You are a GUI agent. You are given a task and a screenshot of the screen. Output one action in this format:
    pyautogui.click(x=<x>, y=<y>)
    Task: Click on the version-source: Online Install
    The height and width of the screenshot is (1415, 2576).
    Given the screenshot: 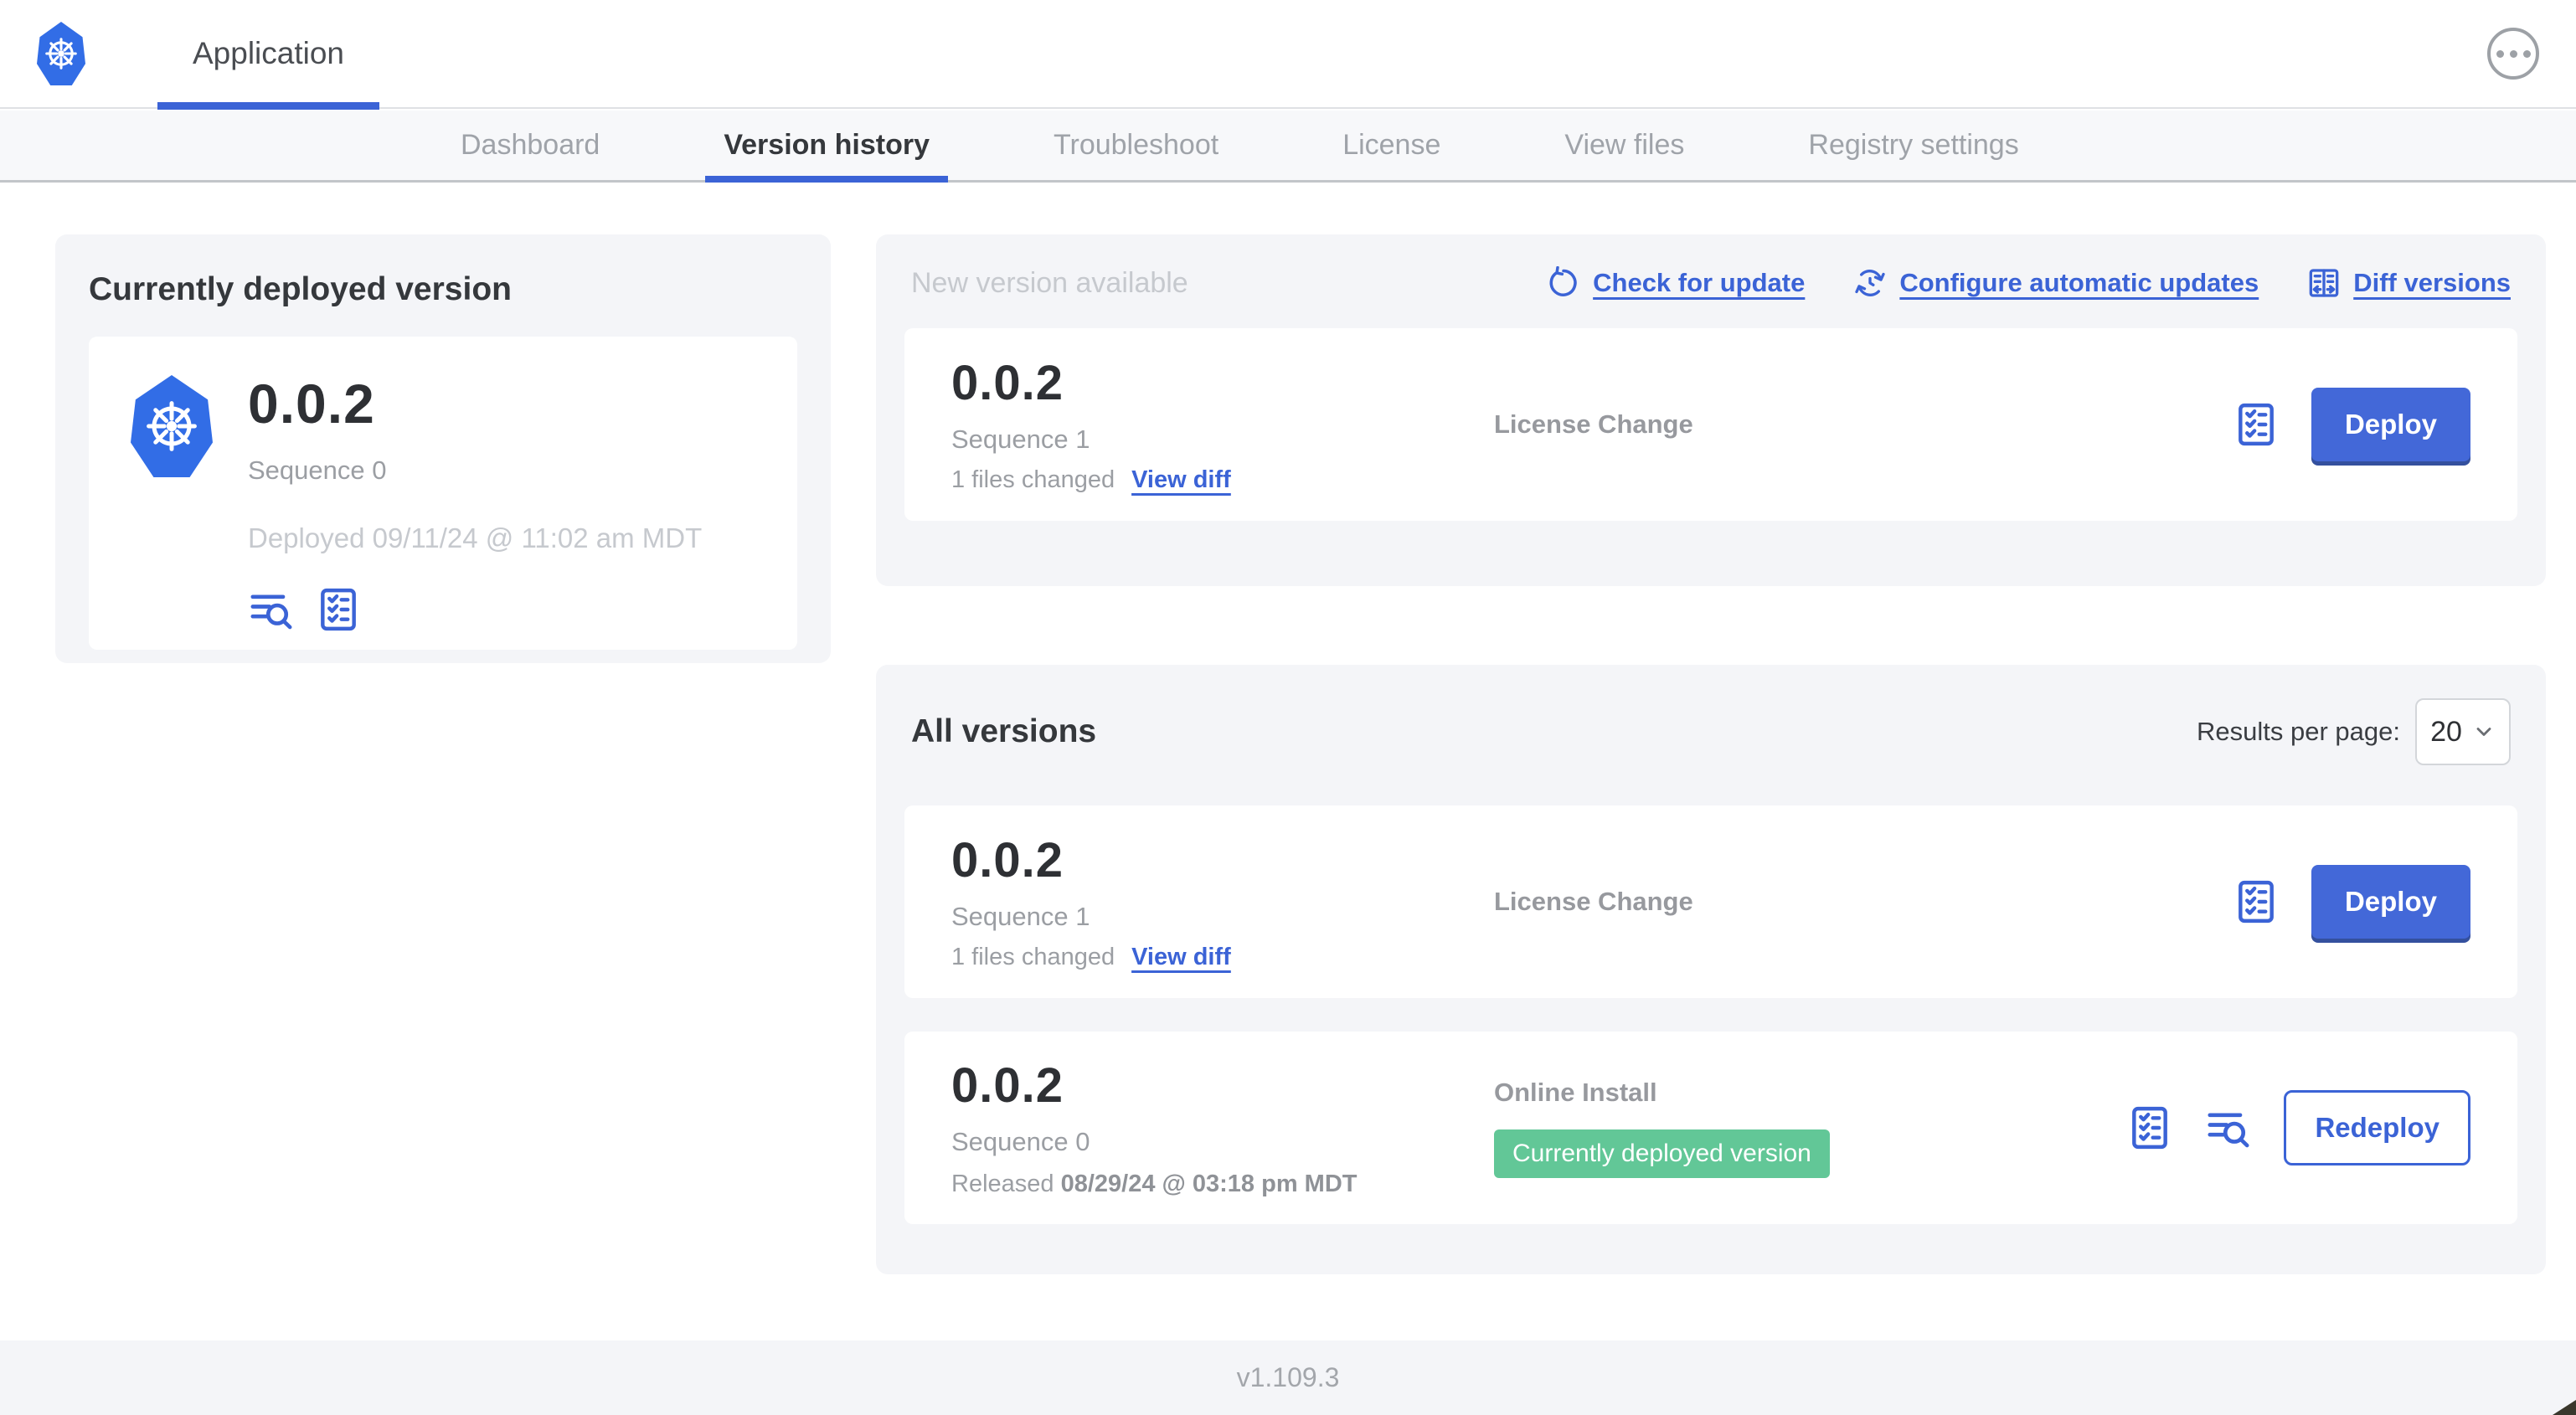 What is the action you would take?
    pyautogui.click(x=1575, y=1092)
    